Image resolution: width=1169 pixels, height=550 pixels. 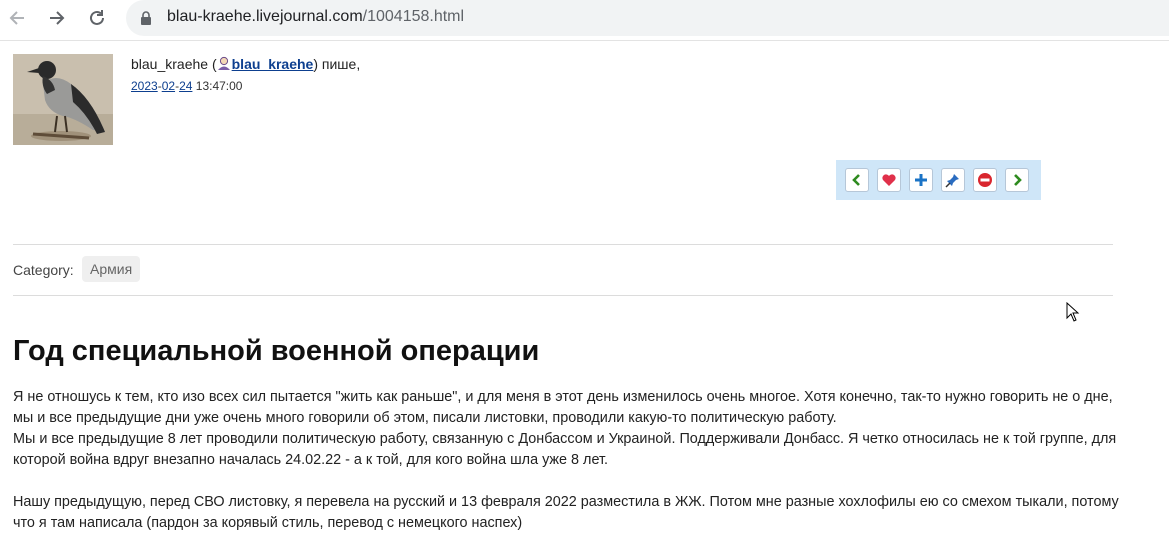 I want to click on arrow-right-icon, so click(x=57, y=18).